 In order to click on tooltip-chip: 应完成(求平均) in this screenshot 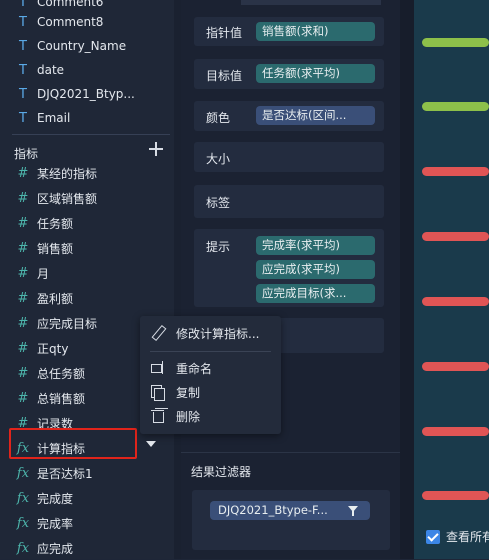, I will do `click(315, 269)`.